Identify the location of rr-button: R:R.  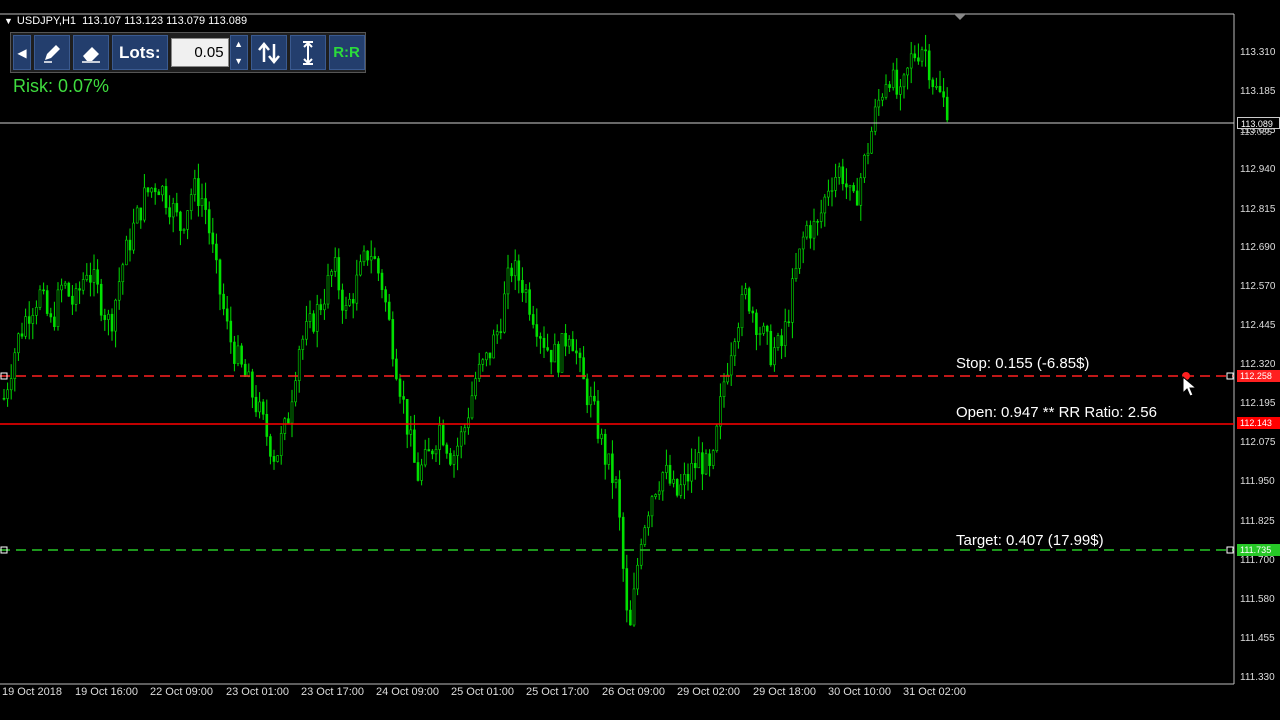
(346, 52).